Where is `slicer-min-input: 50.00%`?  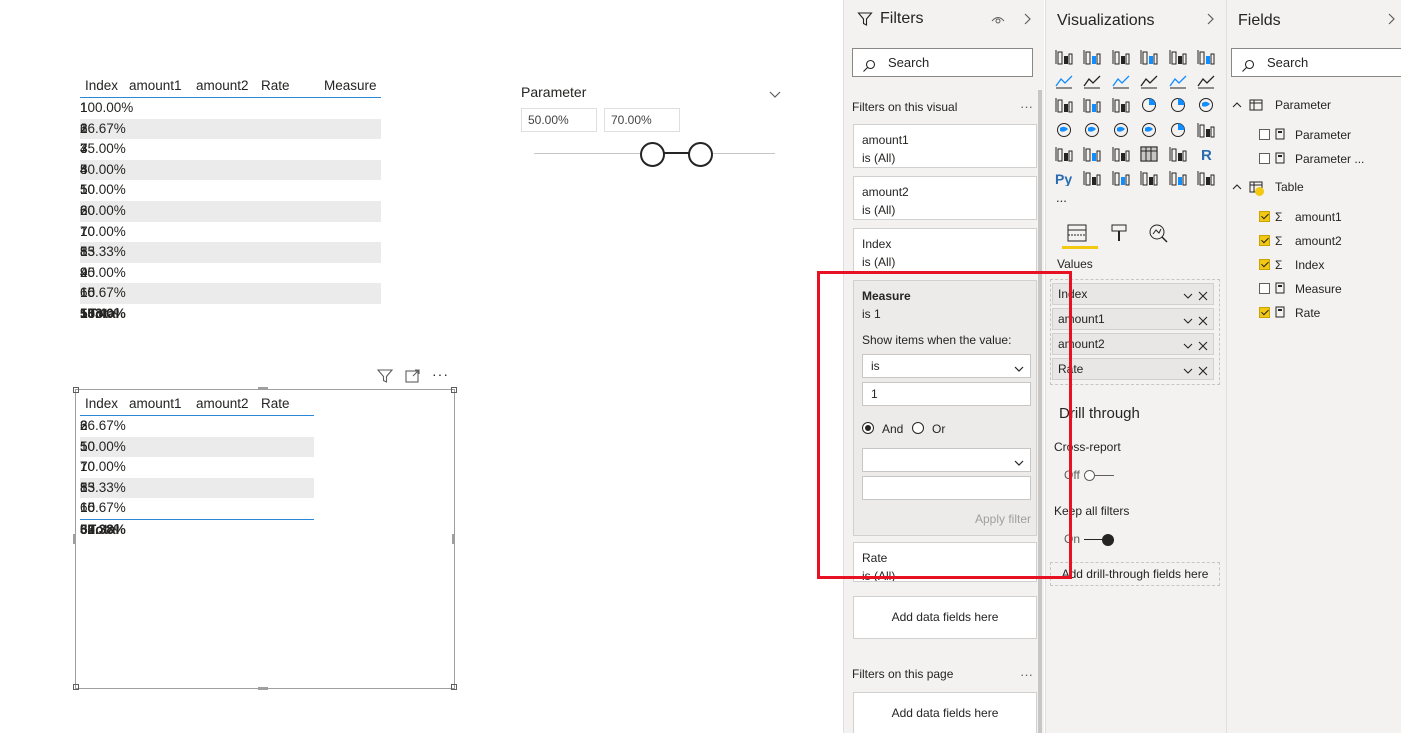
slicer-min-input: 50.00% is located at coordinates (559, 120).